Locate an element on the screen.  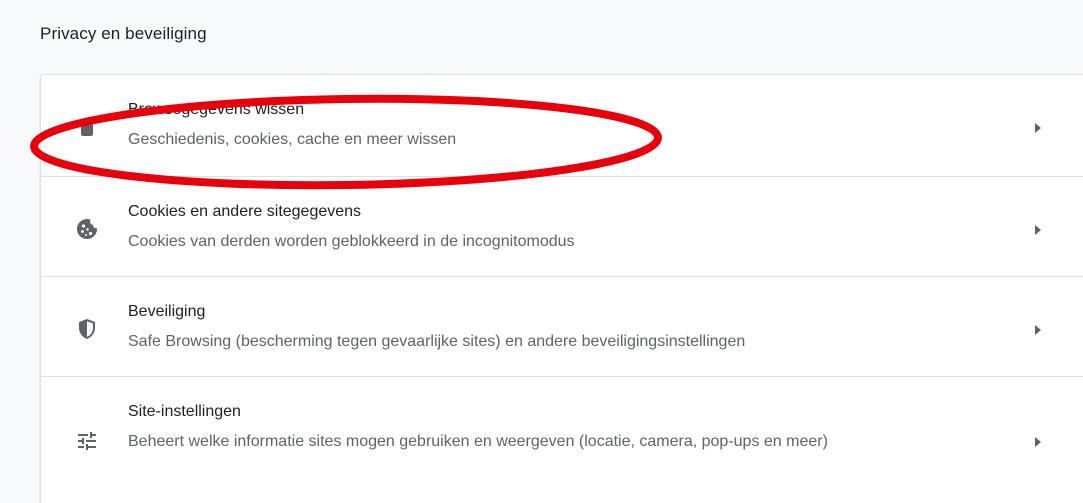
section-title: Privacy en beveiliging is located at coordinates (123, 33).